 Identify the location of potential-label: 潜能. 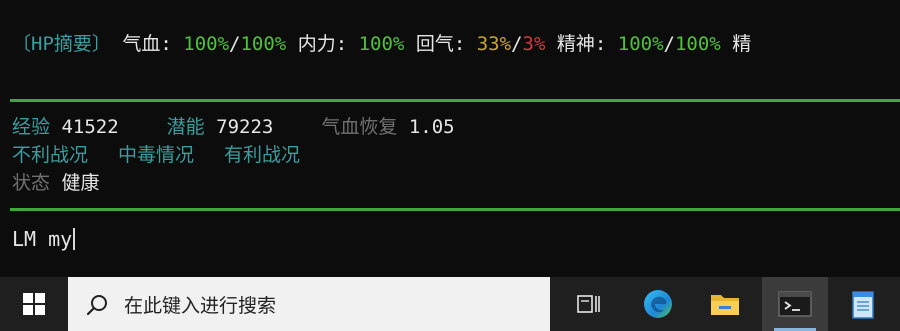
(185, 127).